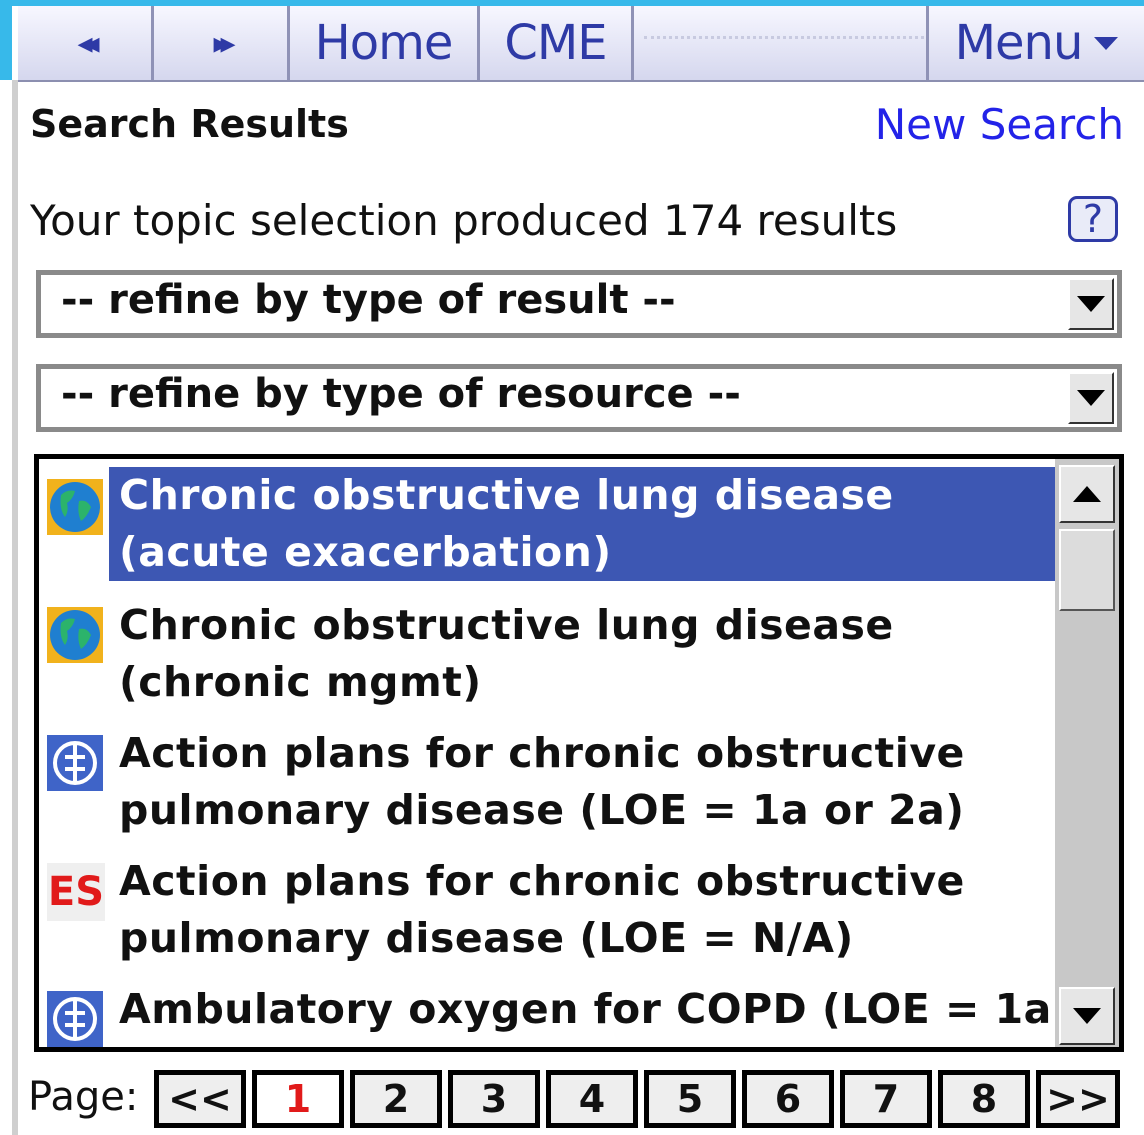 Image resolution: width=1144 pixels, height=1135 pixels. I want to click on menu-label: Menu, so click(1019, 43).